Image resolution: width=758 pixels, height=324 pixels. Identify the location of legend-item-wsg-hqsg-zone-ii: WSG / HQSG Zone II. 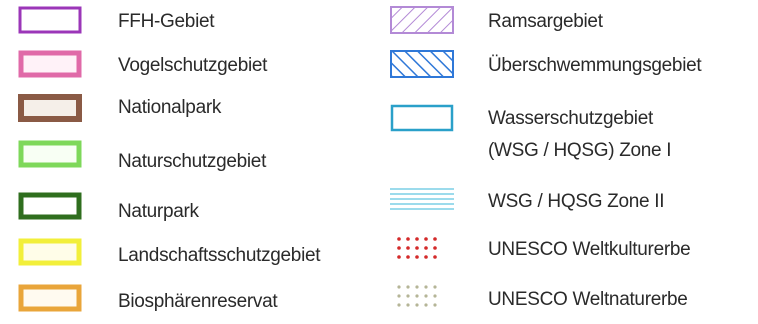
(570, 206).